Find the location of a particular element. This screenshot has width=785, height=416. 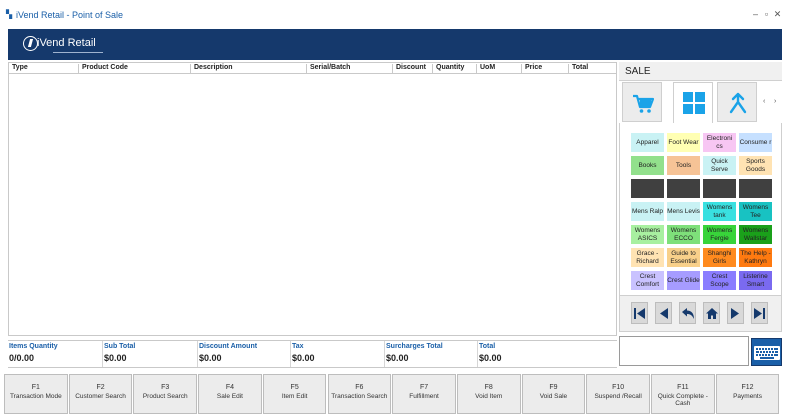

catalog-tile: Womens tank is located at coordinates (719, 211).